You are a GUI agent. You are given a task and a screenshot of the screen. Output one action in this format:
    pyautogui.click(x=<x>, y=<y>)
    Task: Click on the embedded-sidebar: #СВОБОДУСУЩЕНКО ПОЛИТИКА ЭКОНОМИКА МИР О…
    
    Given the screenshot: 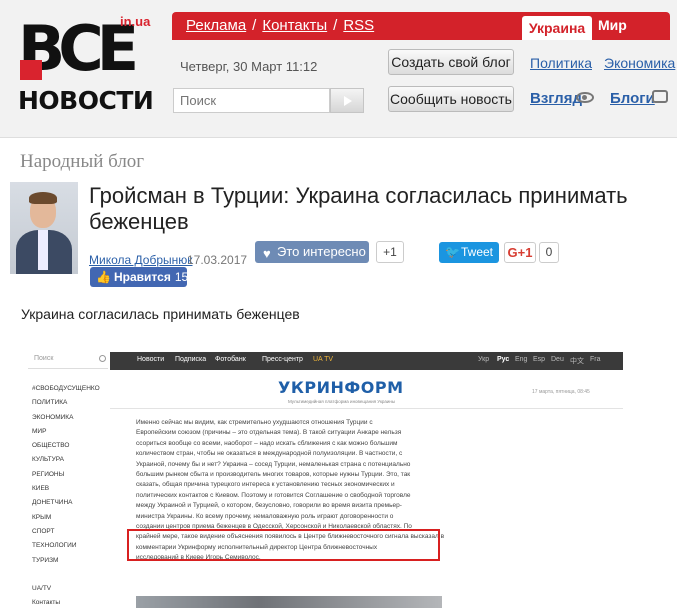 What is the action you would take?
    pyautogui.click(x=66, y=495)
    